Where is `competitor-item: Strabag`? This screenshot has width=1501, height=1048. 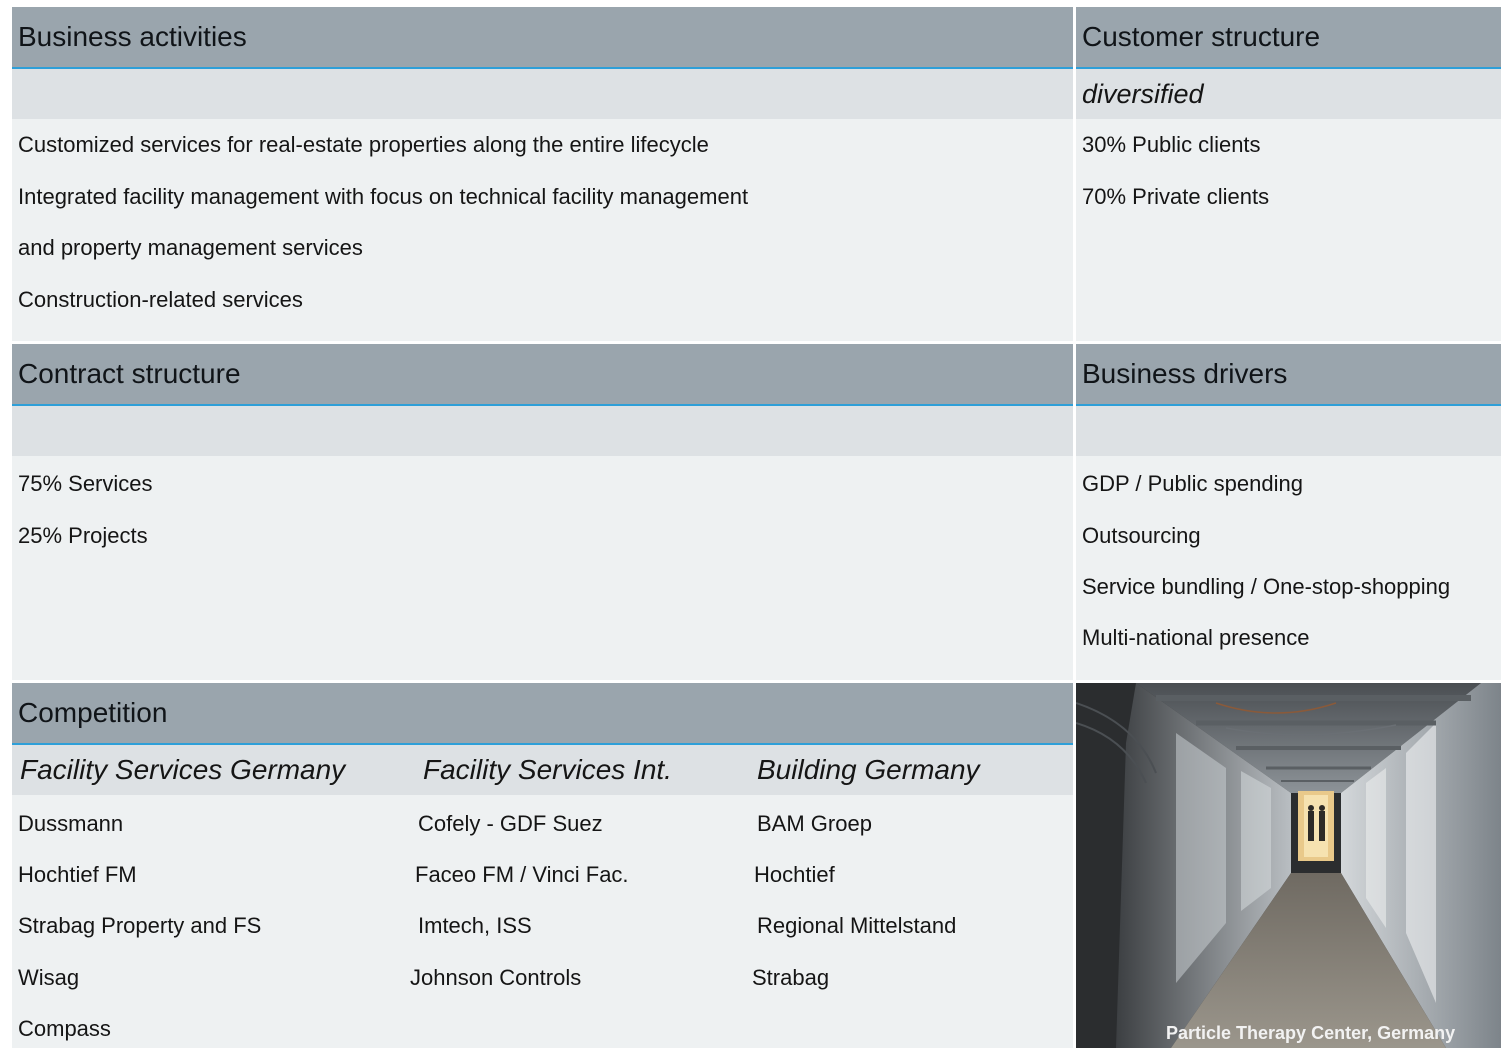
competitor-item: Strabag is located at coordinates (791, 977).